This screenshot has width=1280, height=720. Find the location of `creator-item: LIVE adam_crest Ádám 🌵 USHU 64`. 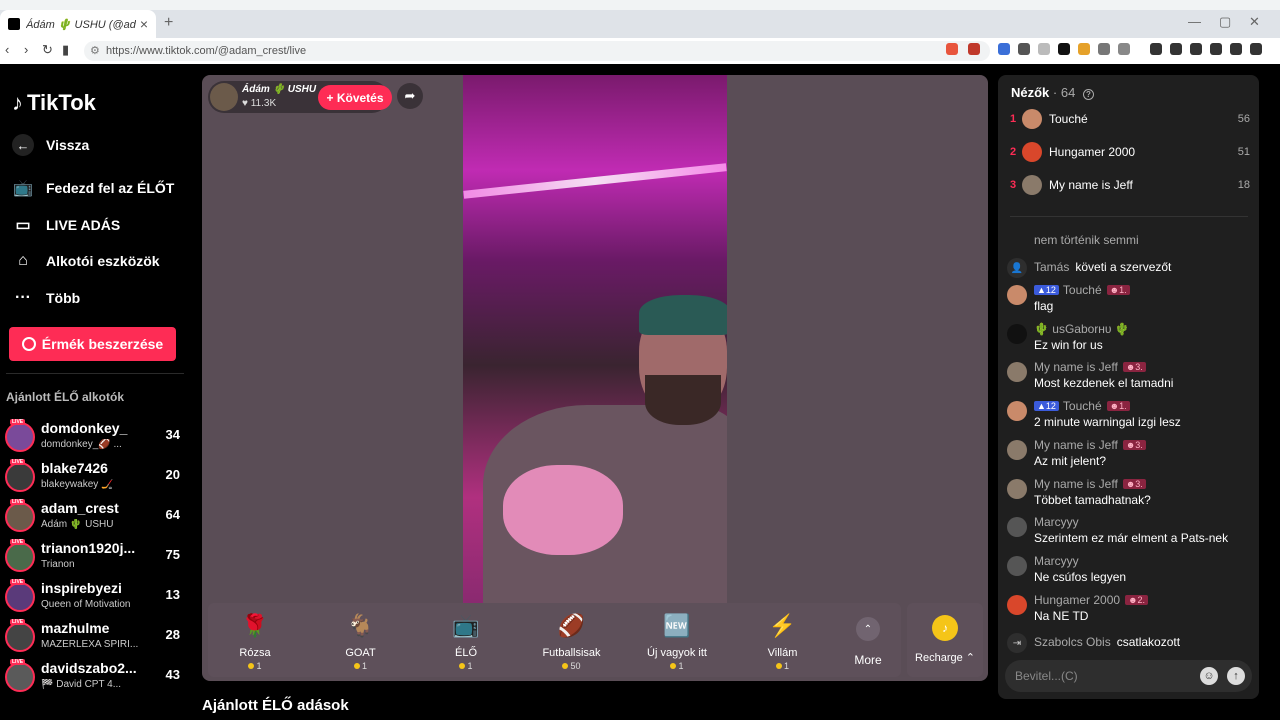

creator-item: LIVE adam_crest Ádám 🌵 USHU 64 is located at coordinates (95, 517).